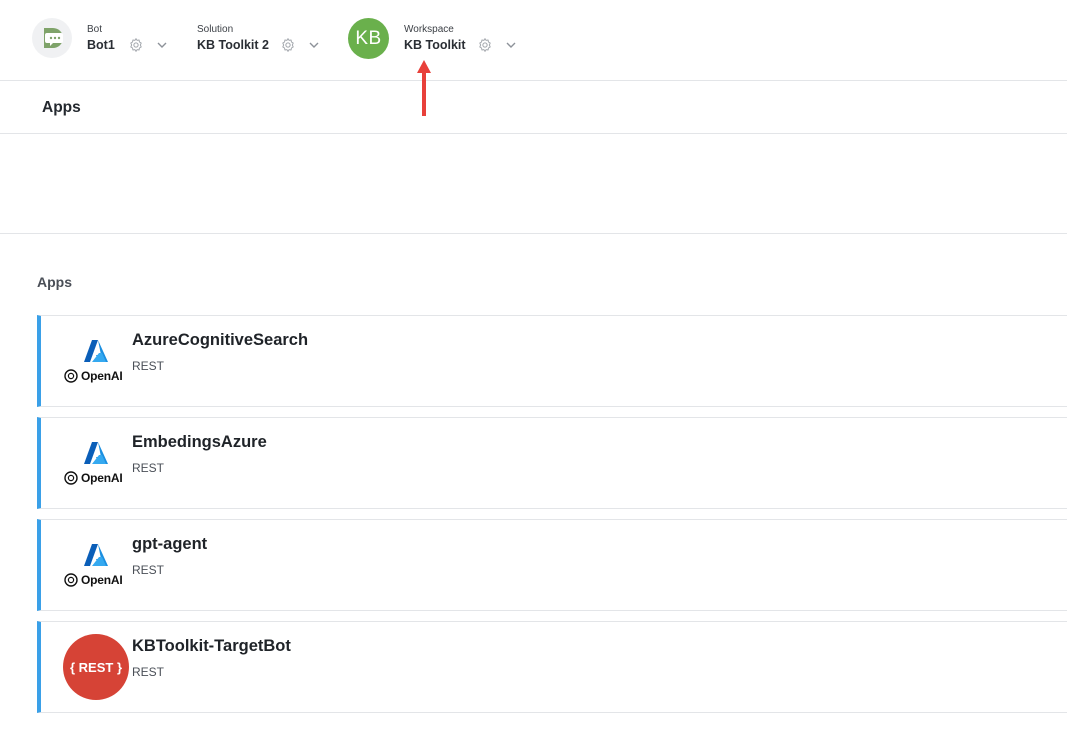 The height and width of the screenshot is (748, 1067). What do you see at coordinates (61, 107) in the screenshot?
I see `page-title: Apps` at bounding box center [61, 107].